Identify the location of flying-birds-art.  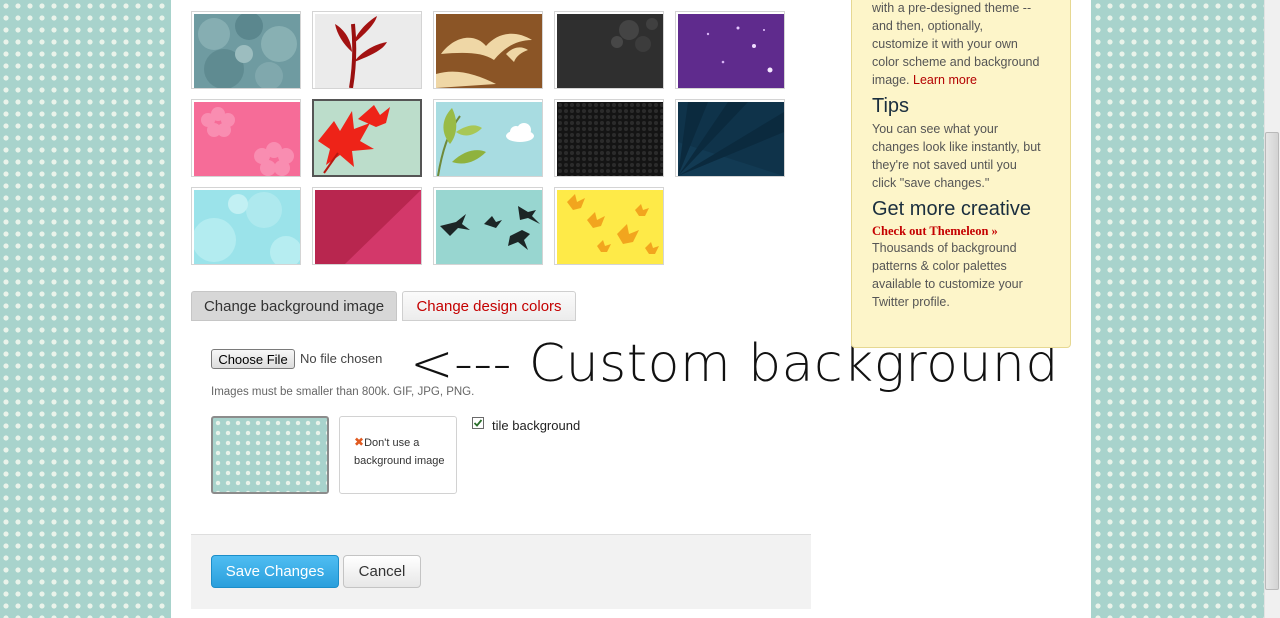
(489, 227).